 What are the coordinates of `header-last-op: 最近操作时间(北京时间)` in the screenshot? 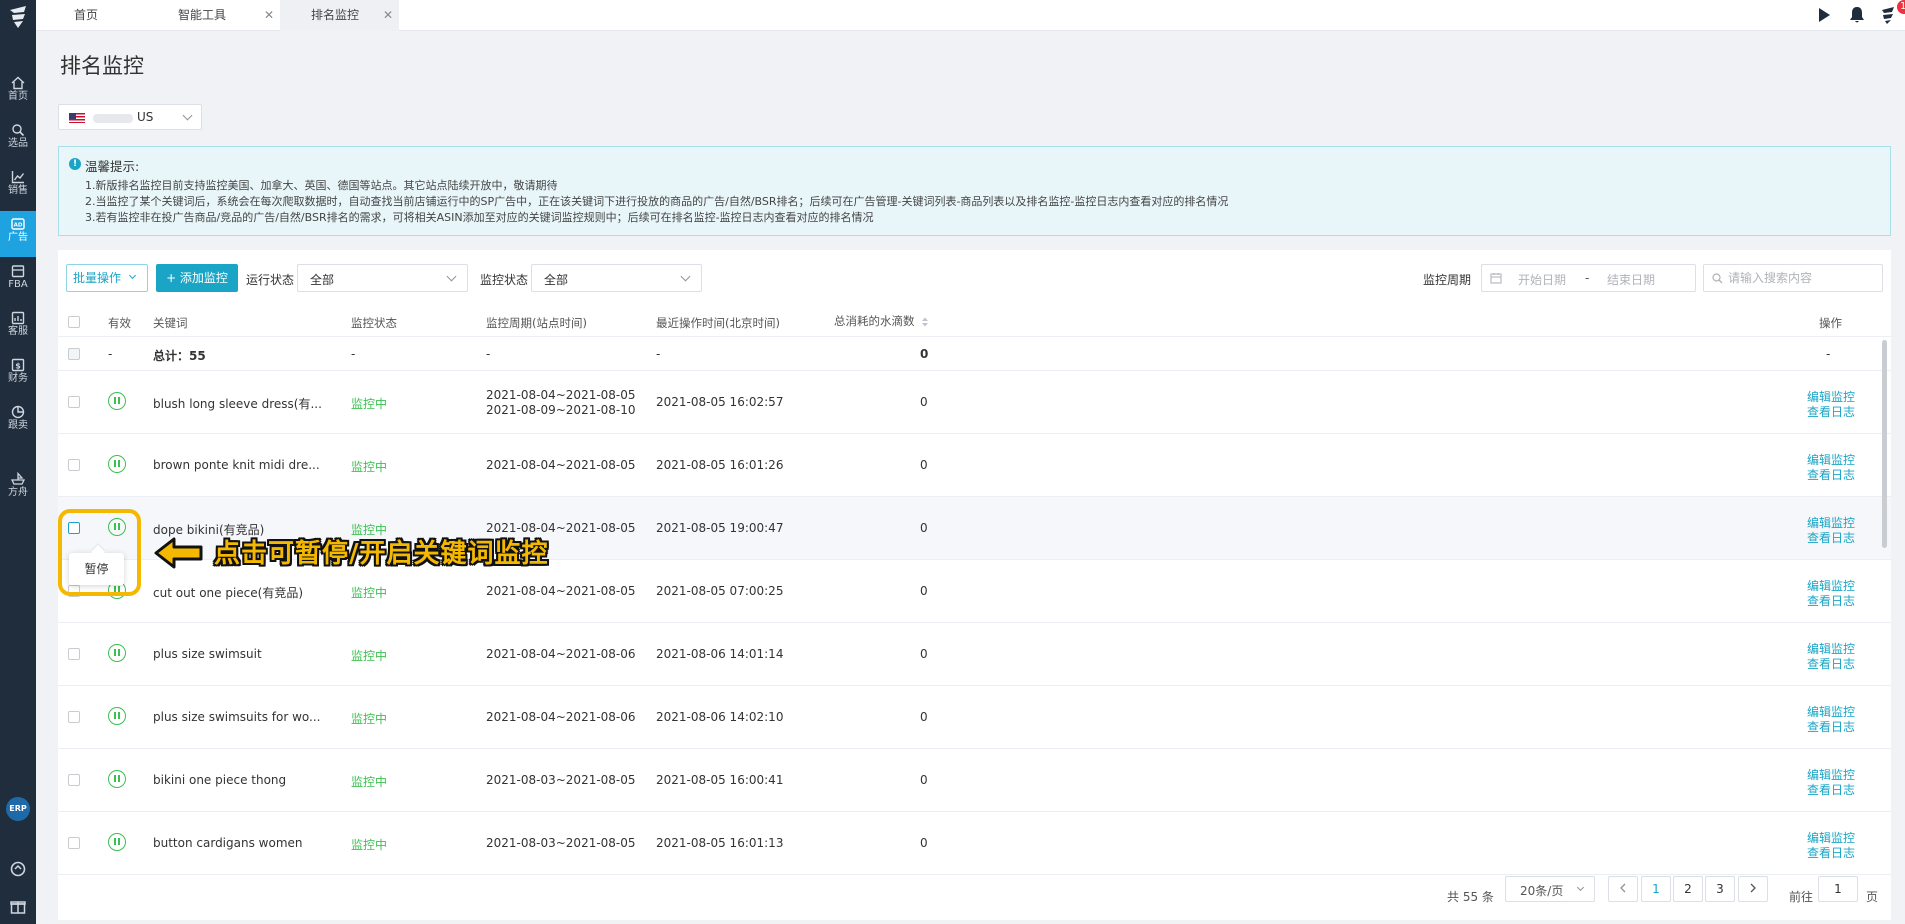 It's located at (718, 323).